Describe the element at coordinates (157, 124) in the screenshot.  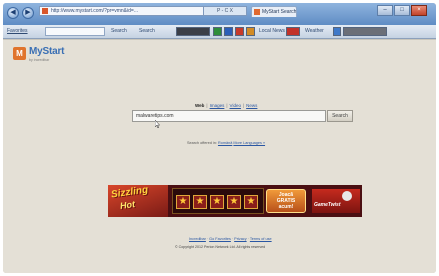
I see `mouse-cursor-icon` at that location.